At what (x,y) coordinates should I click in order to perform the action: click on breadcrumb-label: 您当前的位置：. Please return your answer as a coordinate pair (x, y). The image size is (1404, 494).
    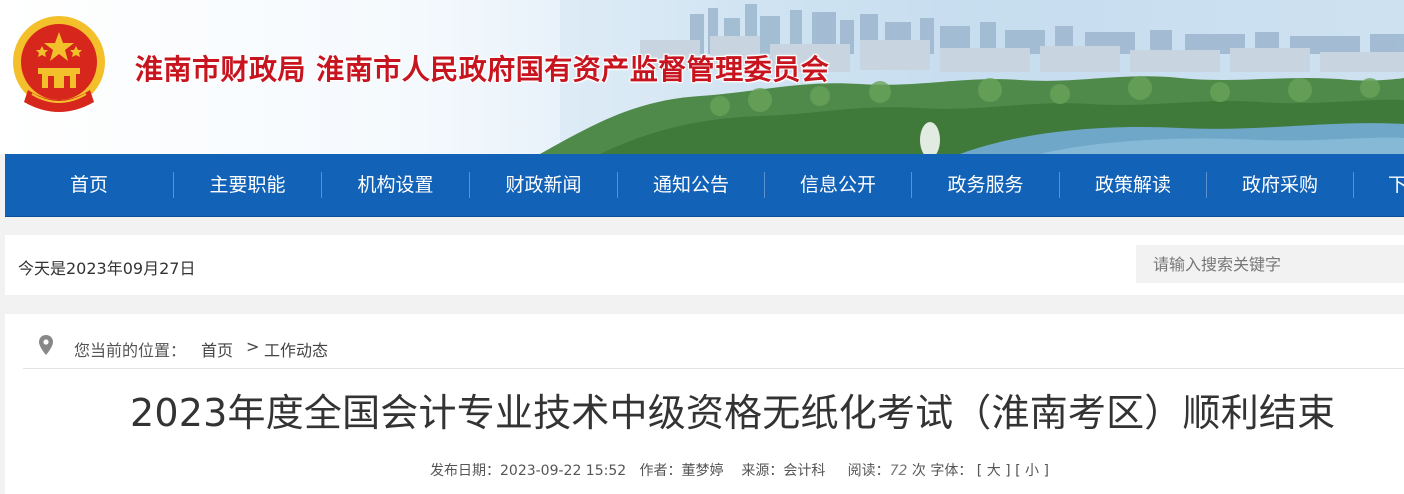
    Looking at the image, I should click on (130, 350).